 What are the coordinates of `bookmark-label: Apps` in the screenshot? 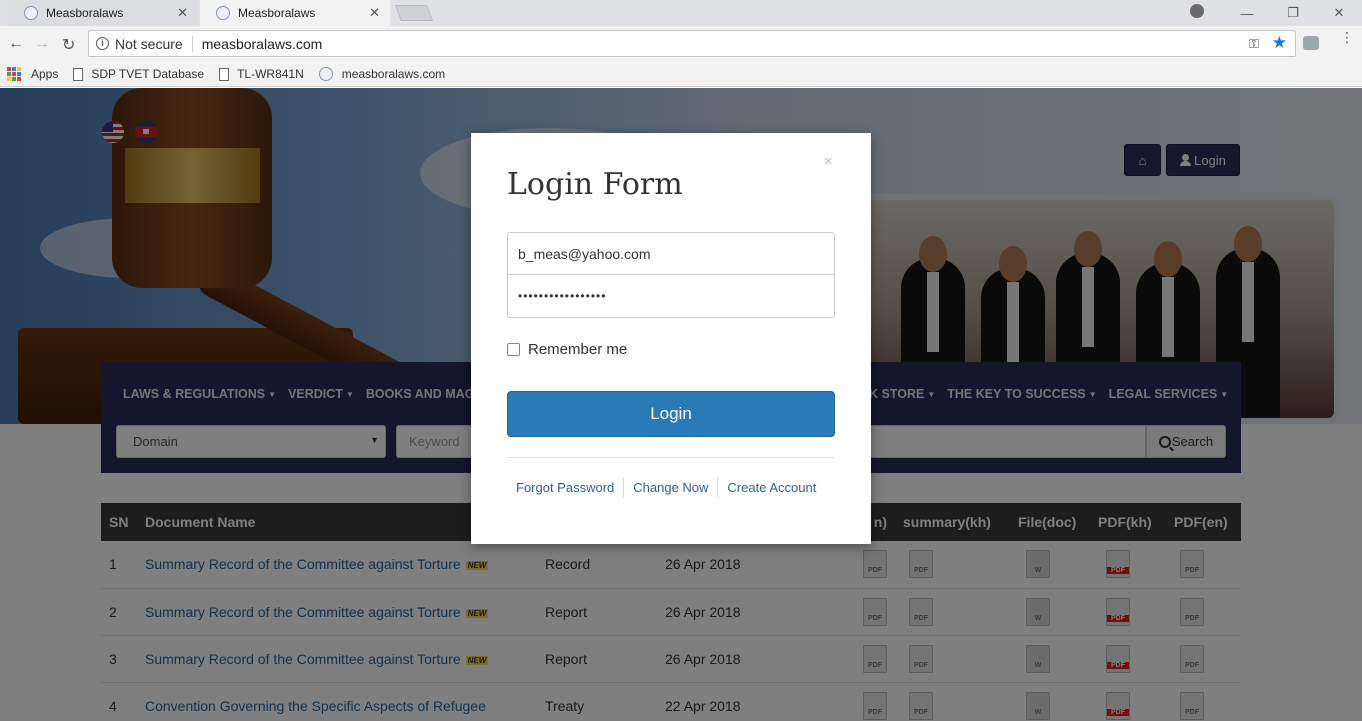 It's located at (45, 74).